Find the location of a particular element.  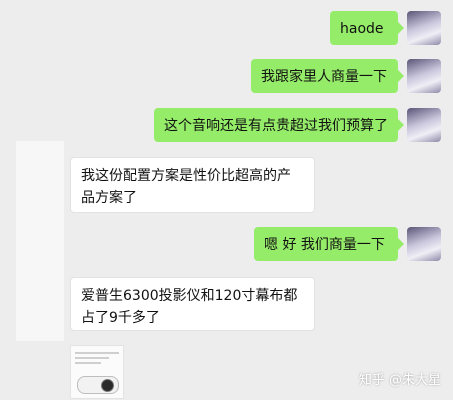

message-bubble-outgoing: 嗯 好 我们商量一下 is located at coordinates (326, 244).